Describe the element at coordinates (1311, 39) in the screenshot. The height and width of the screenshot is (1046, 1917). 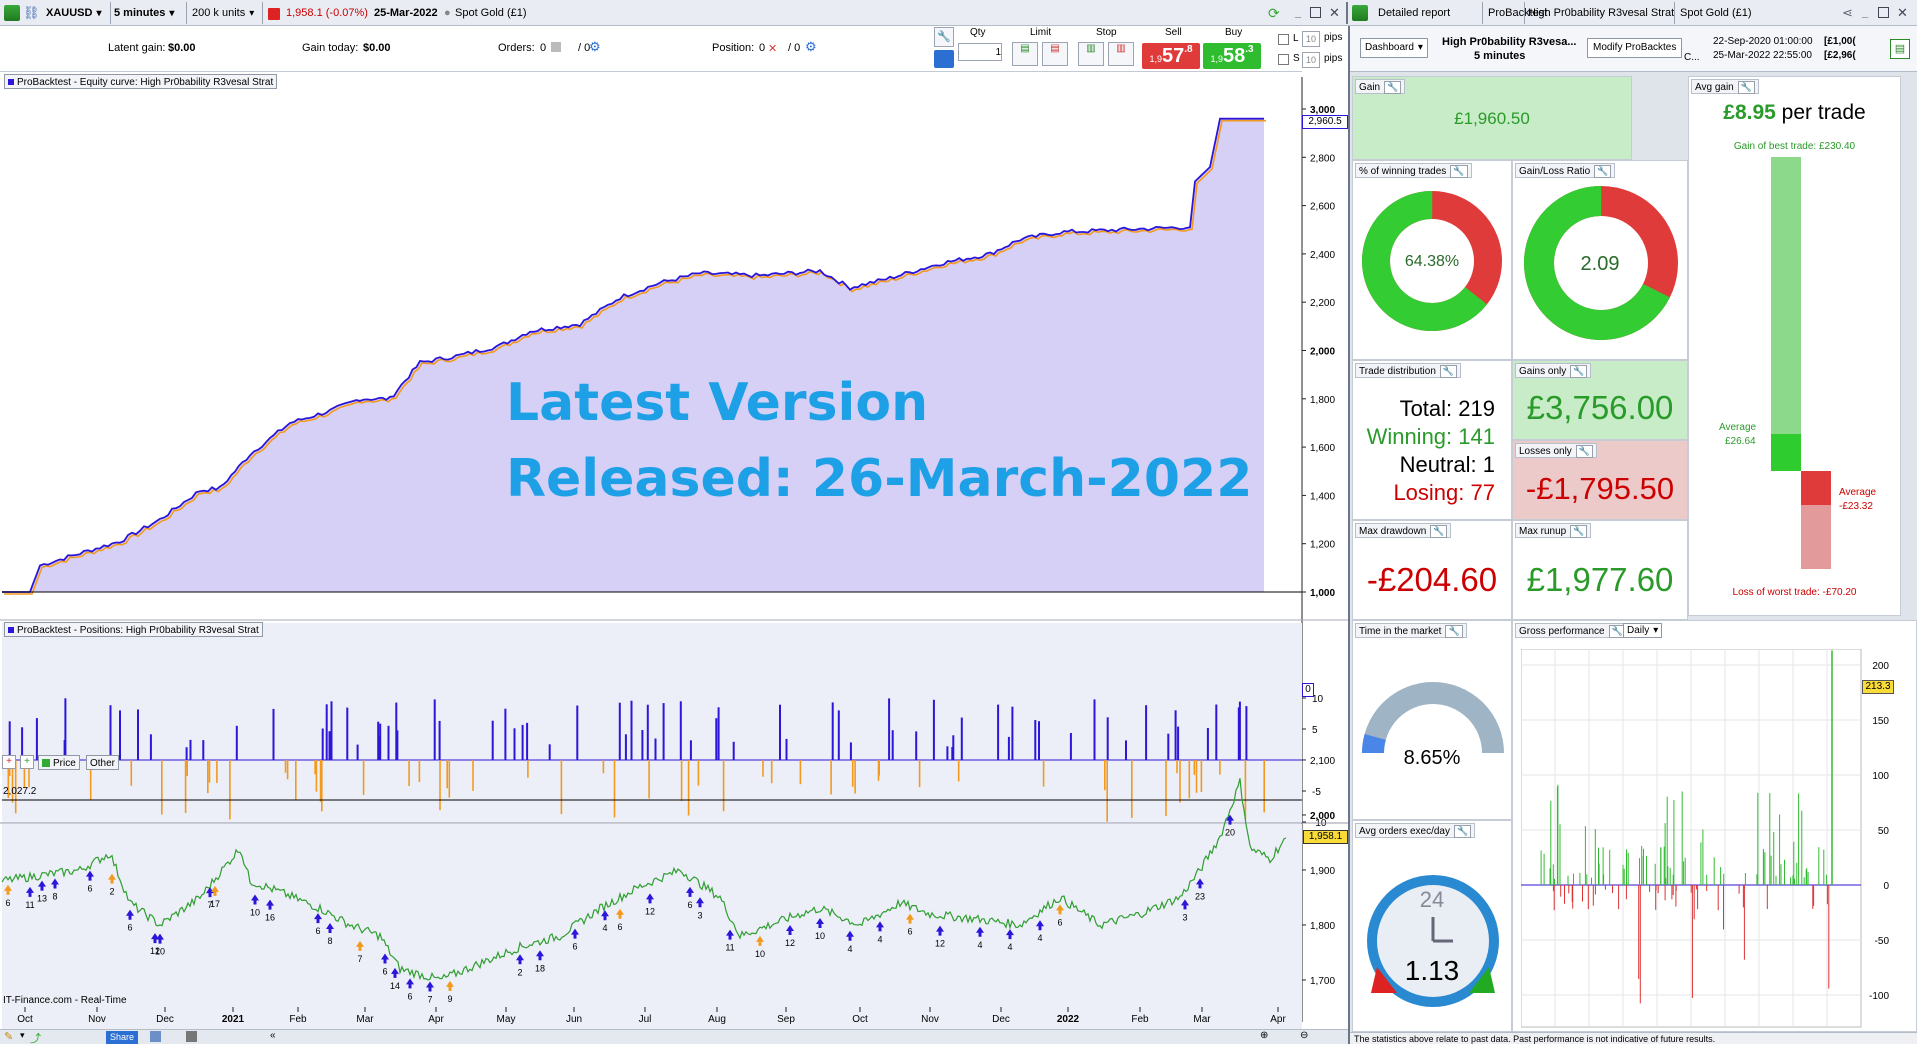
I see `long-pips-input: 10` at that location.